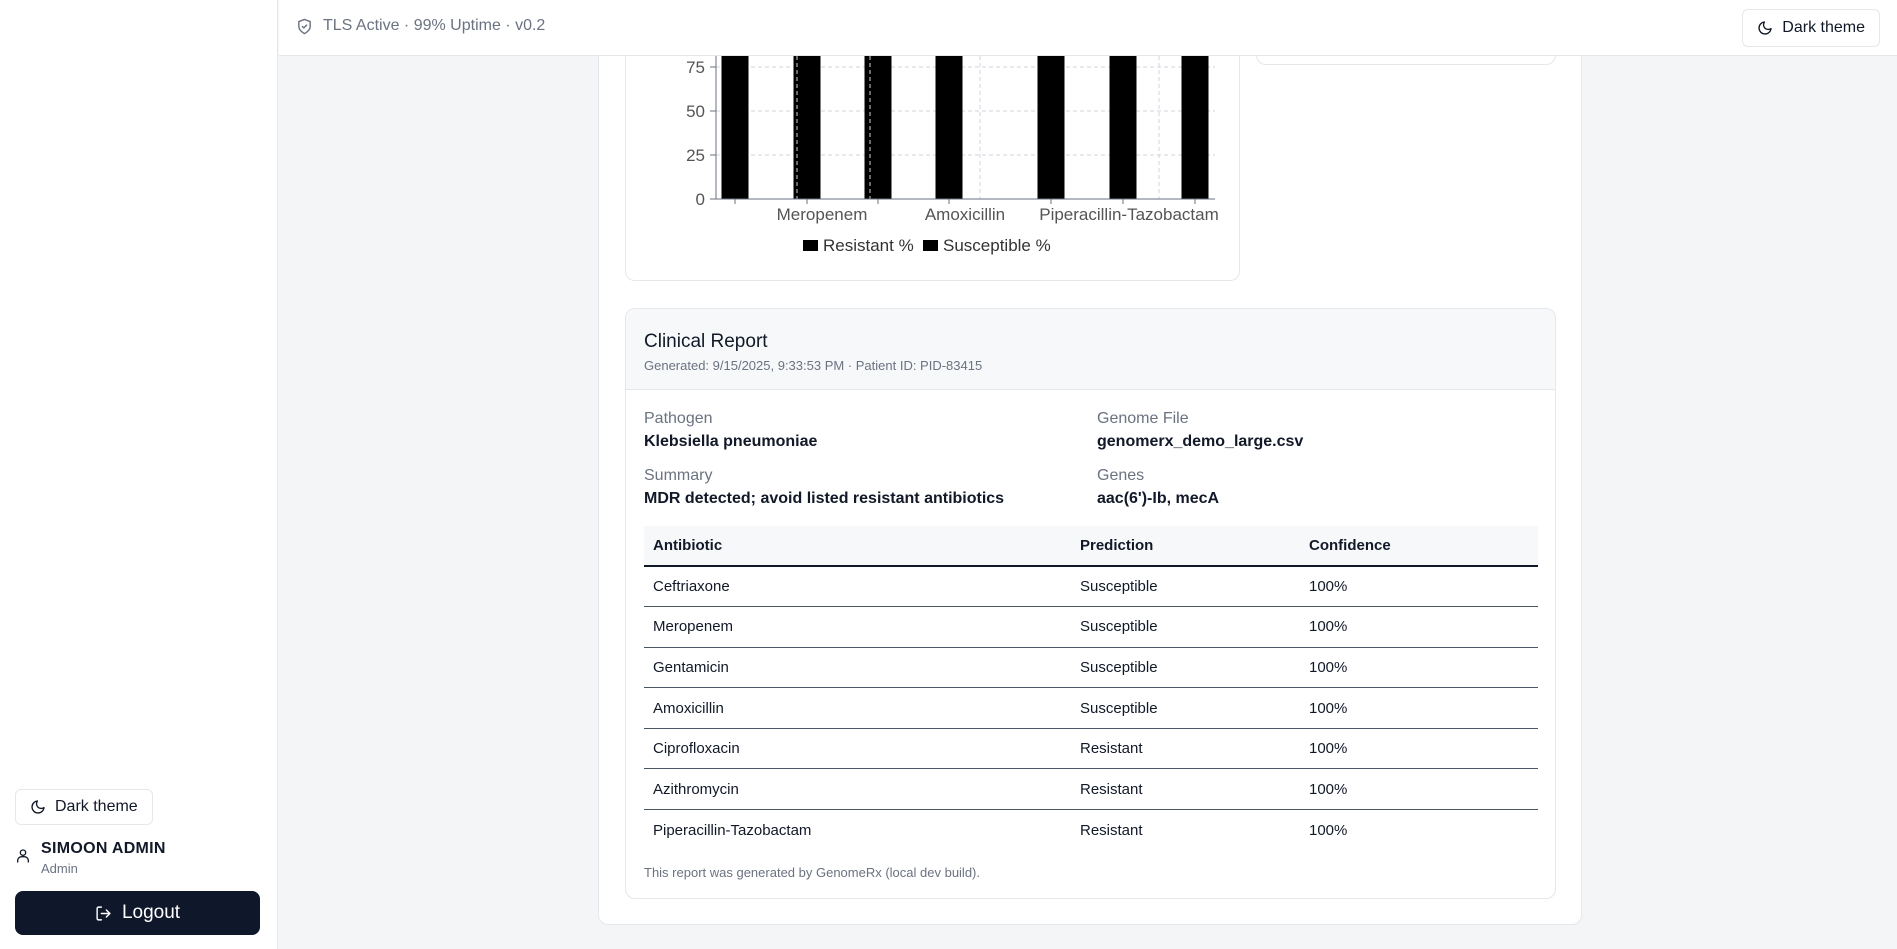 This screenshot has height=949, width=1897. I want to click on table-header-row: Antibiotic Prediction Confidence, so click(1091, 546).